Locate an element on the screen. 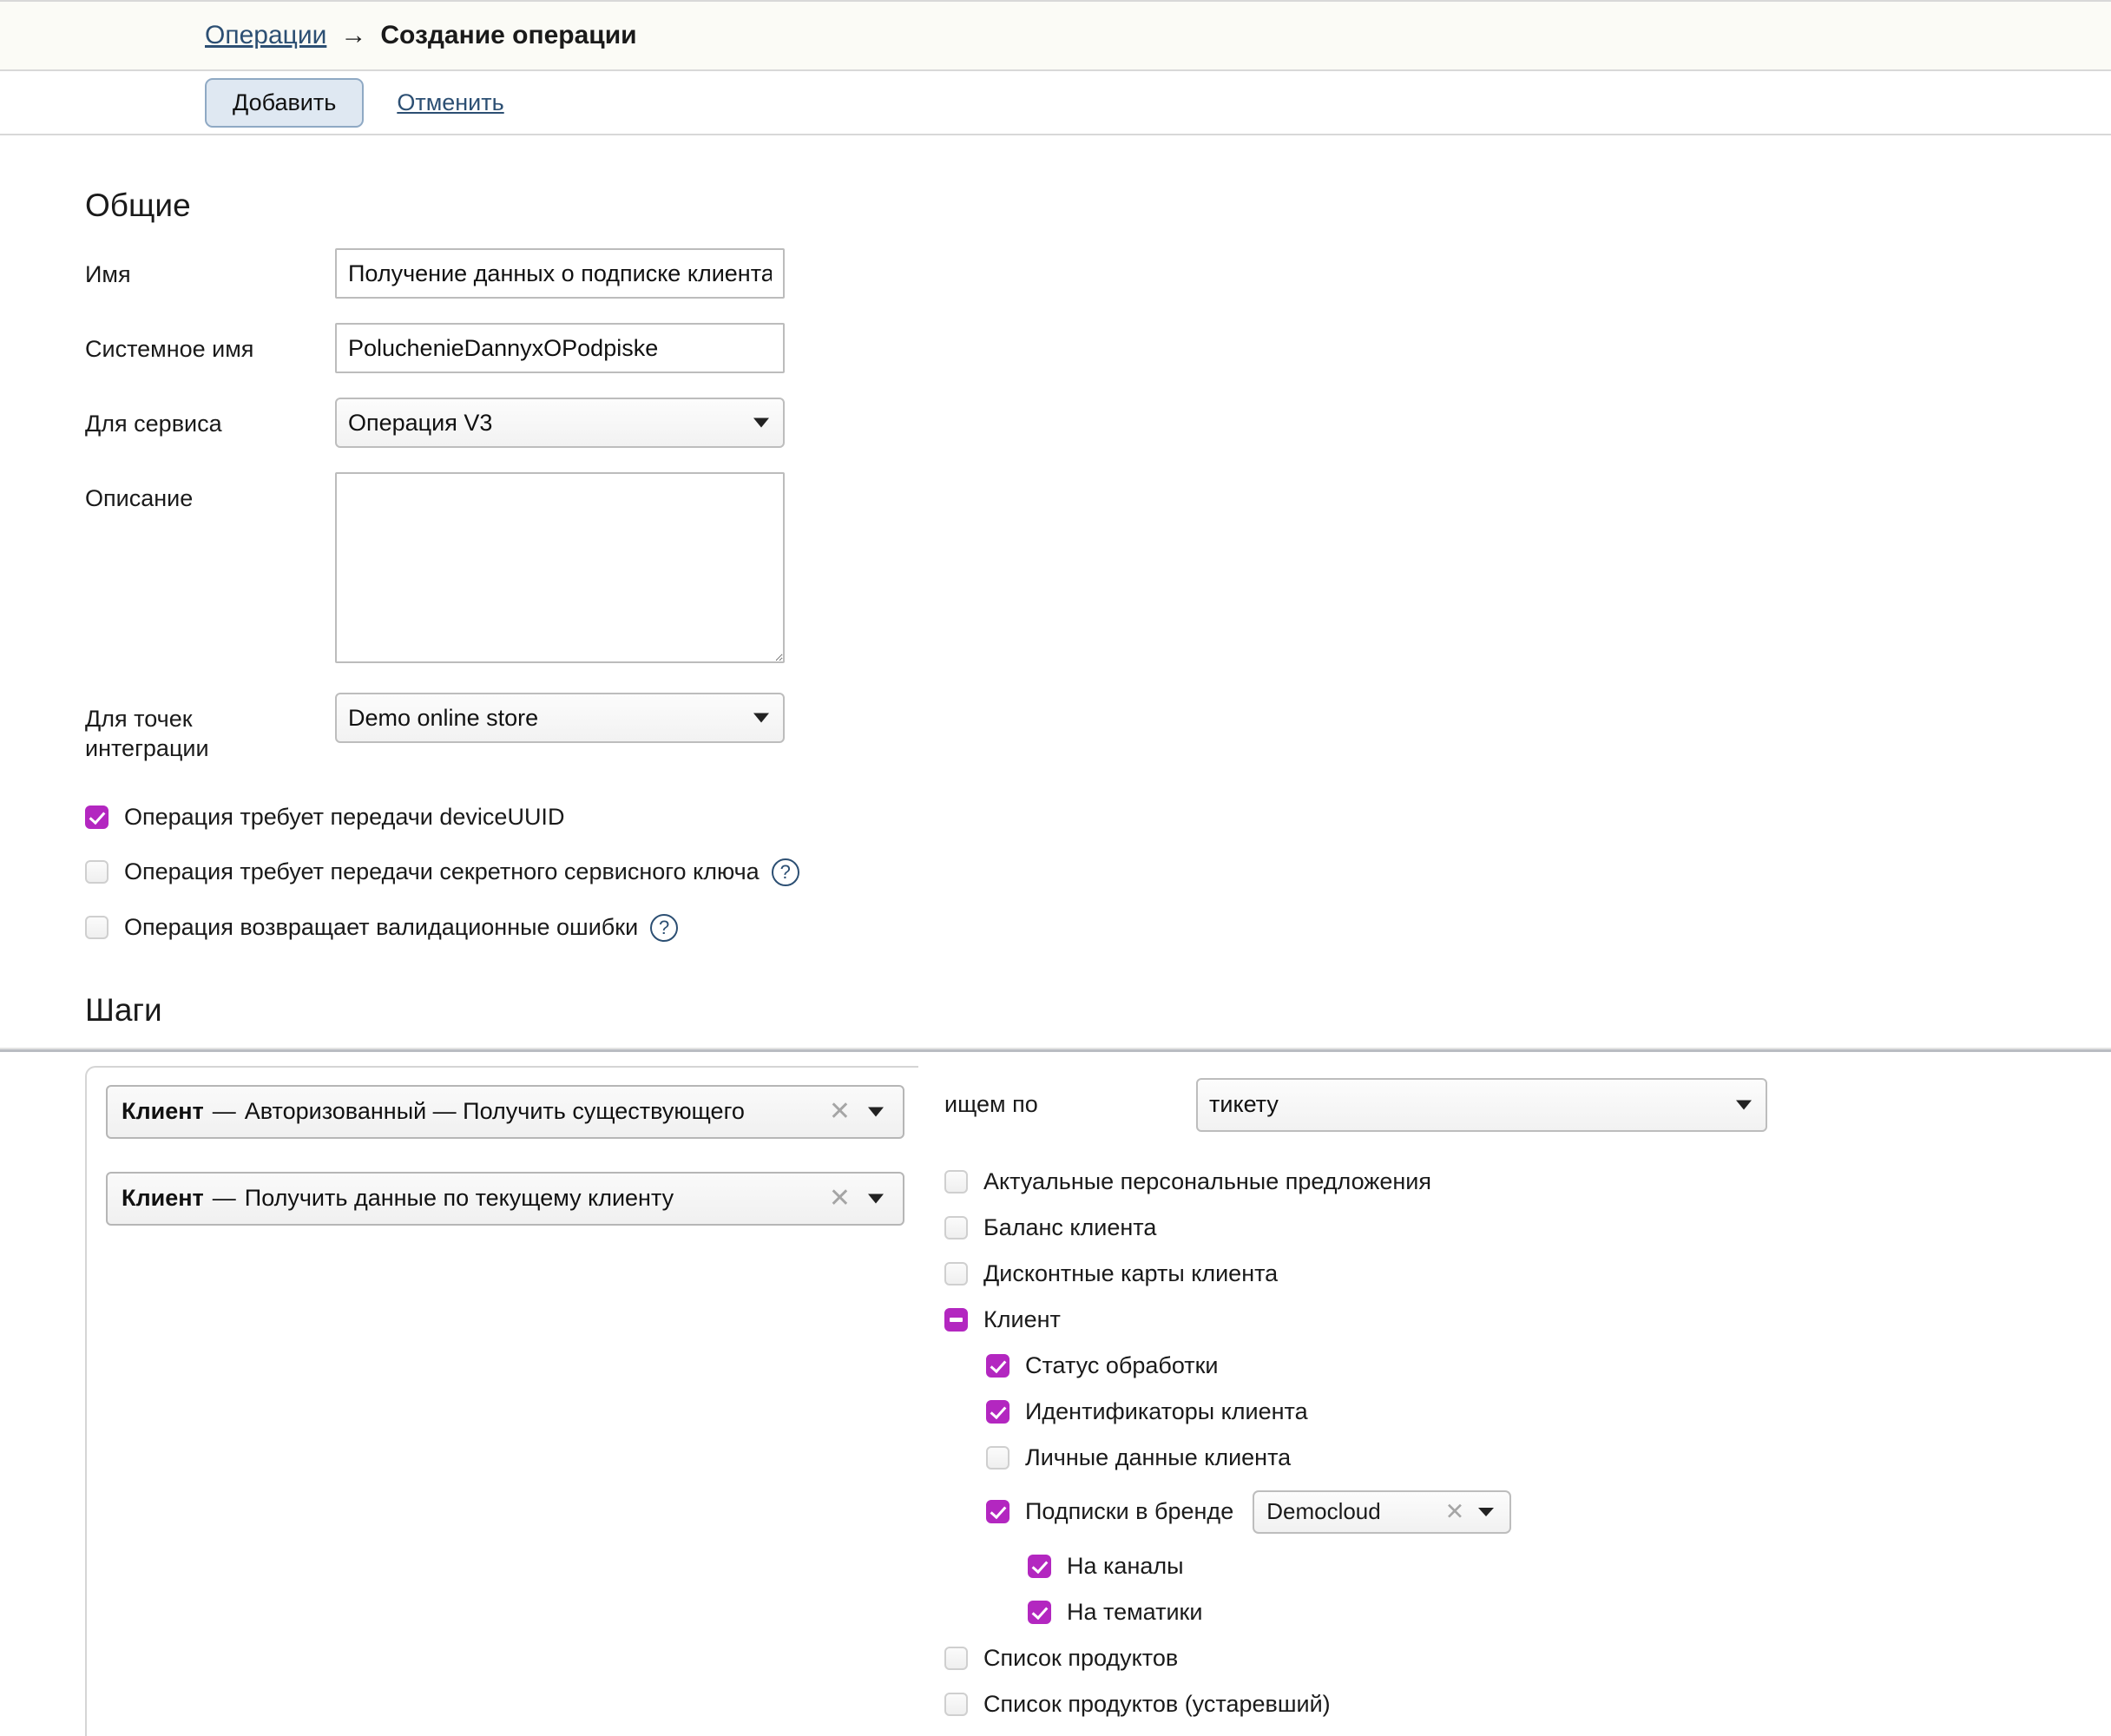  step-select-1-rest: Получить данные по текущему клиенту is located at coordinates (459, 1198).